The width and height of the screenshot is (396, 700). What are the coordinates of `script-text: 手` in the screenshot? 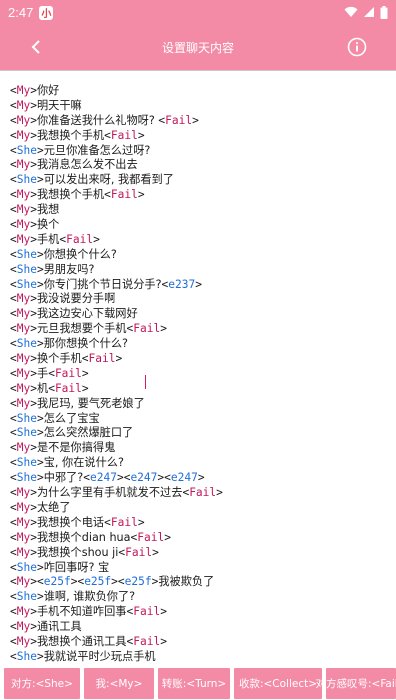 It's located at (42, 373).